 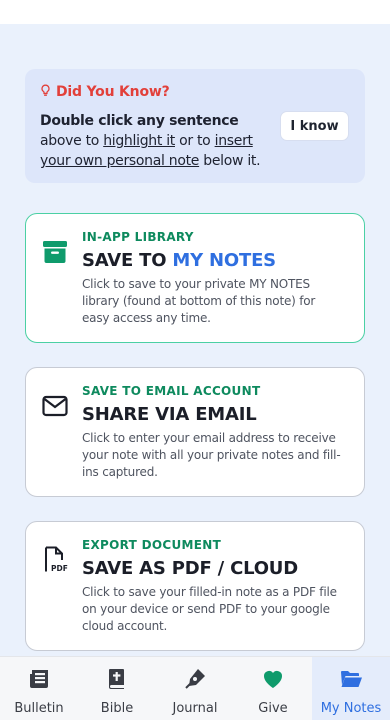 I want to click on heart-icon, so click(x=273, y=681).